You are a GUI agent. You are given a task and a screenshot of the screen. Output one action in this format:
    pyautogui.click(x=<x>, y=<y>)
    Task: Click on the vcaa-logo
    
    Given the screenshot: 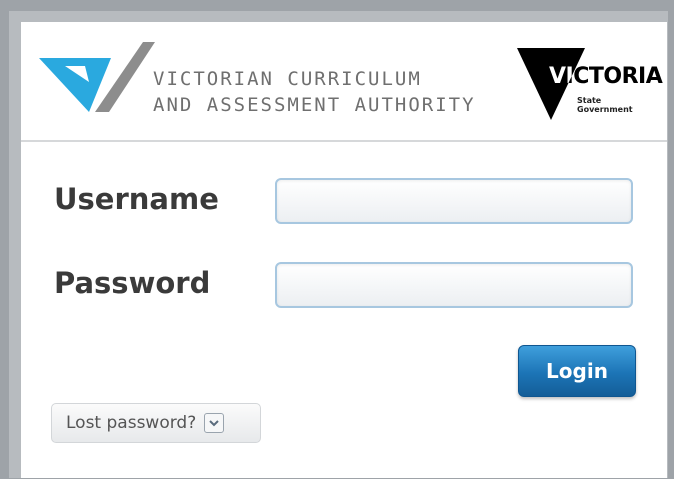 What is the action you would take?
    pyautogui.click(x=97, y=77)
    